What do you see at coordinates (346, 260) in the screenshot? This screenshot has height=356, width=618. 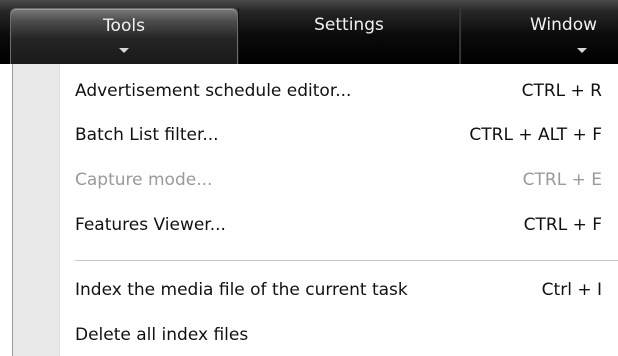 I see `menu-separator` at bounding box center [346, 260].